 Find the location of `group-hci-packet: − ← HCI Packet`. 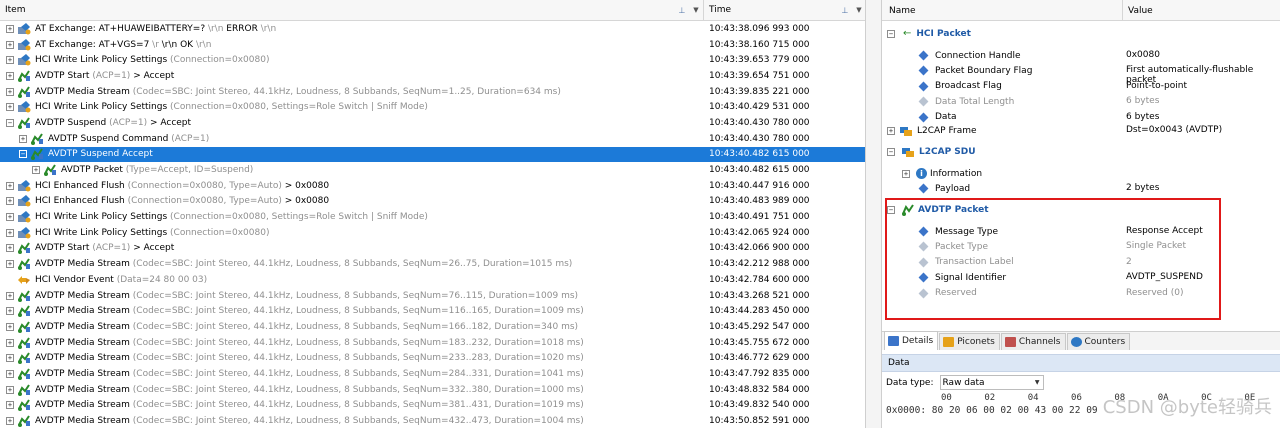

group-hci-packet: − ← HCI Packet is located at coordinates (1081, 33).